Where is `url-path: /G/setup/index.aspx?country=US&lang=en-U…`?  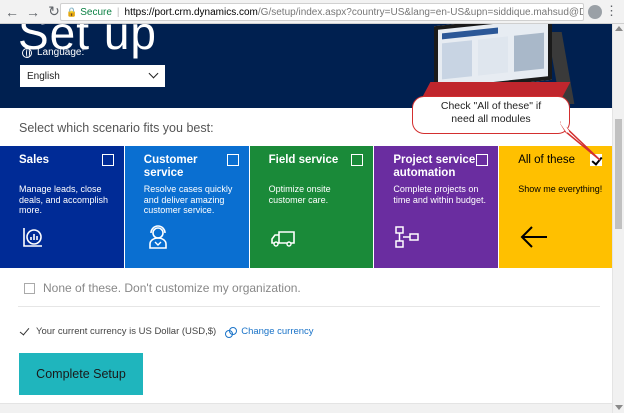
url-path: /G/setup/index.aspx?country=US&lang=en-U… is located at coordinates (420, 12).